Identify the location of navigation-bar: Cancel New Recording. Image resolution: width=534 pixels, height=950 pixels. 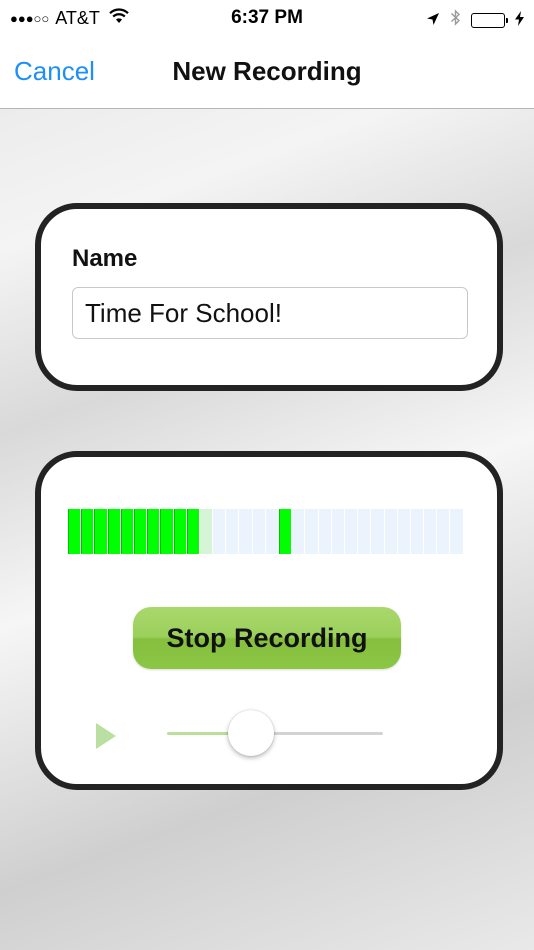
(267, 72).